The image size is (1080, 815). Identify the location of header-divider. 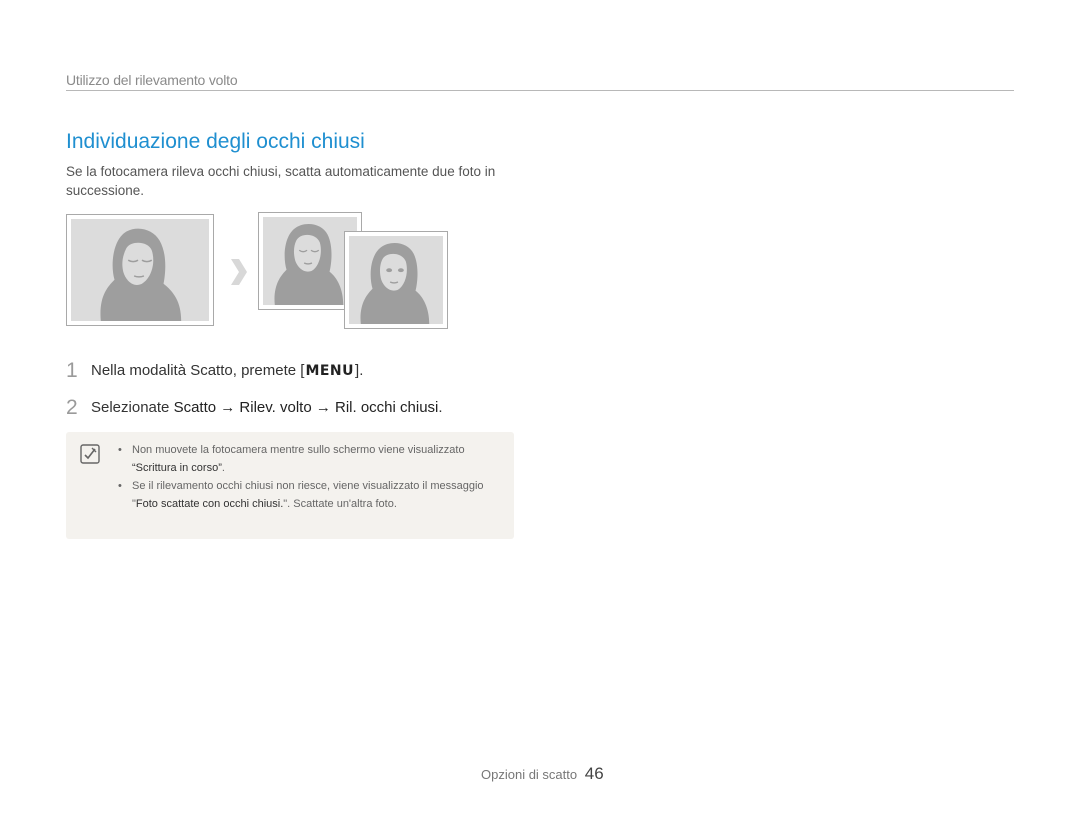
(540, 90).